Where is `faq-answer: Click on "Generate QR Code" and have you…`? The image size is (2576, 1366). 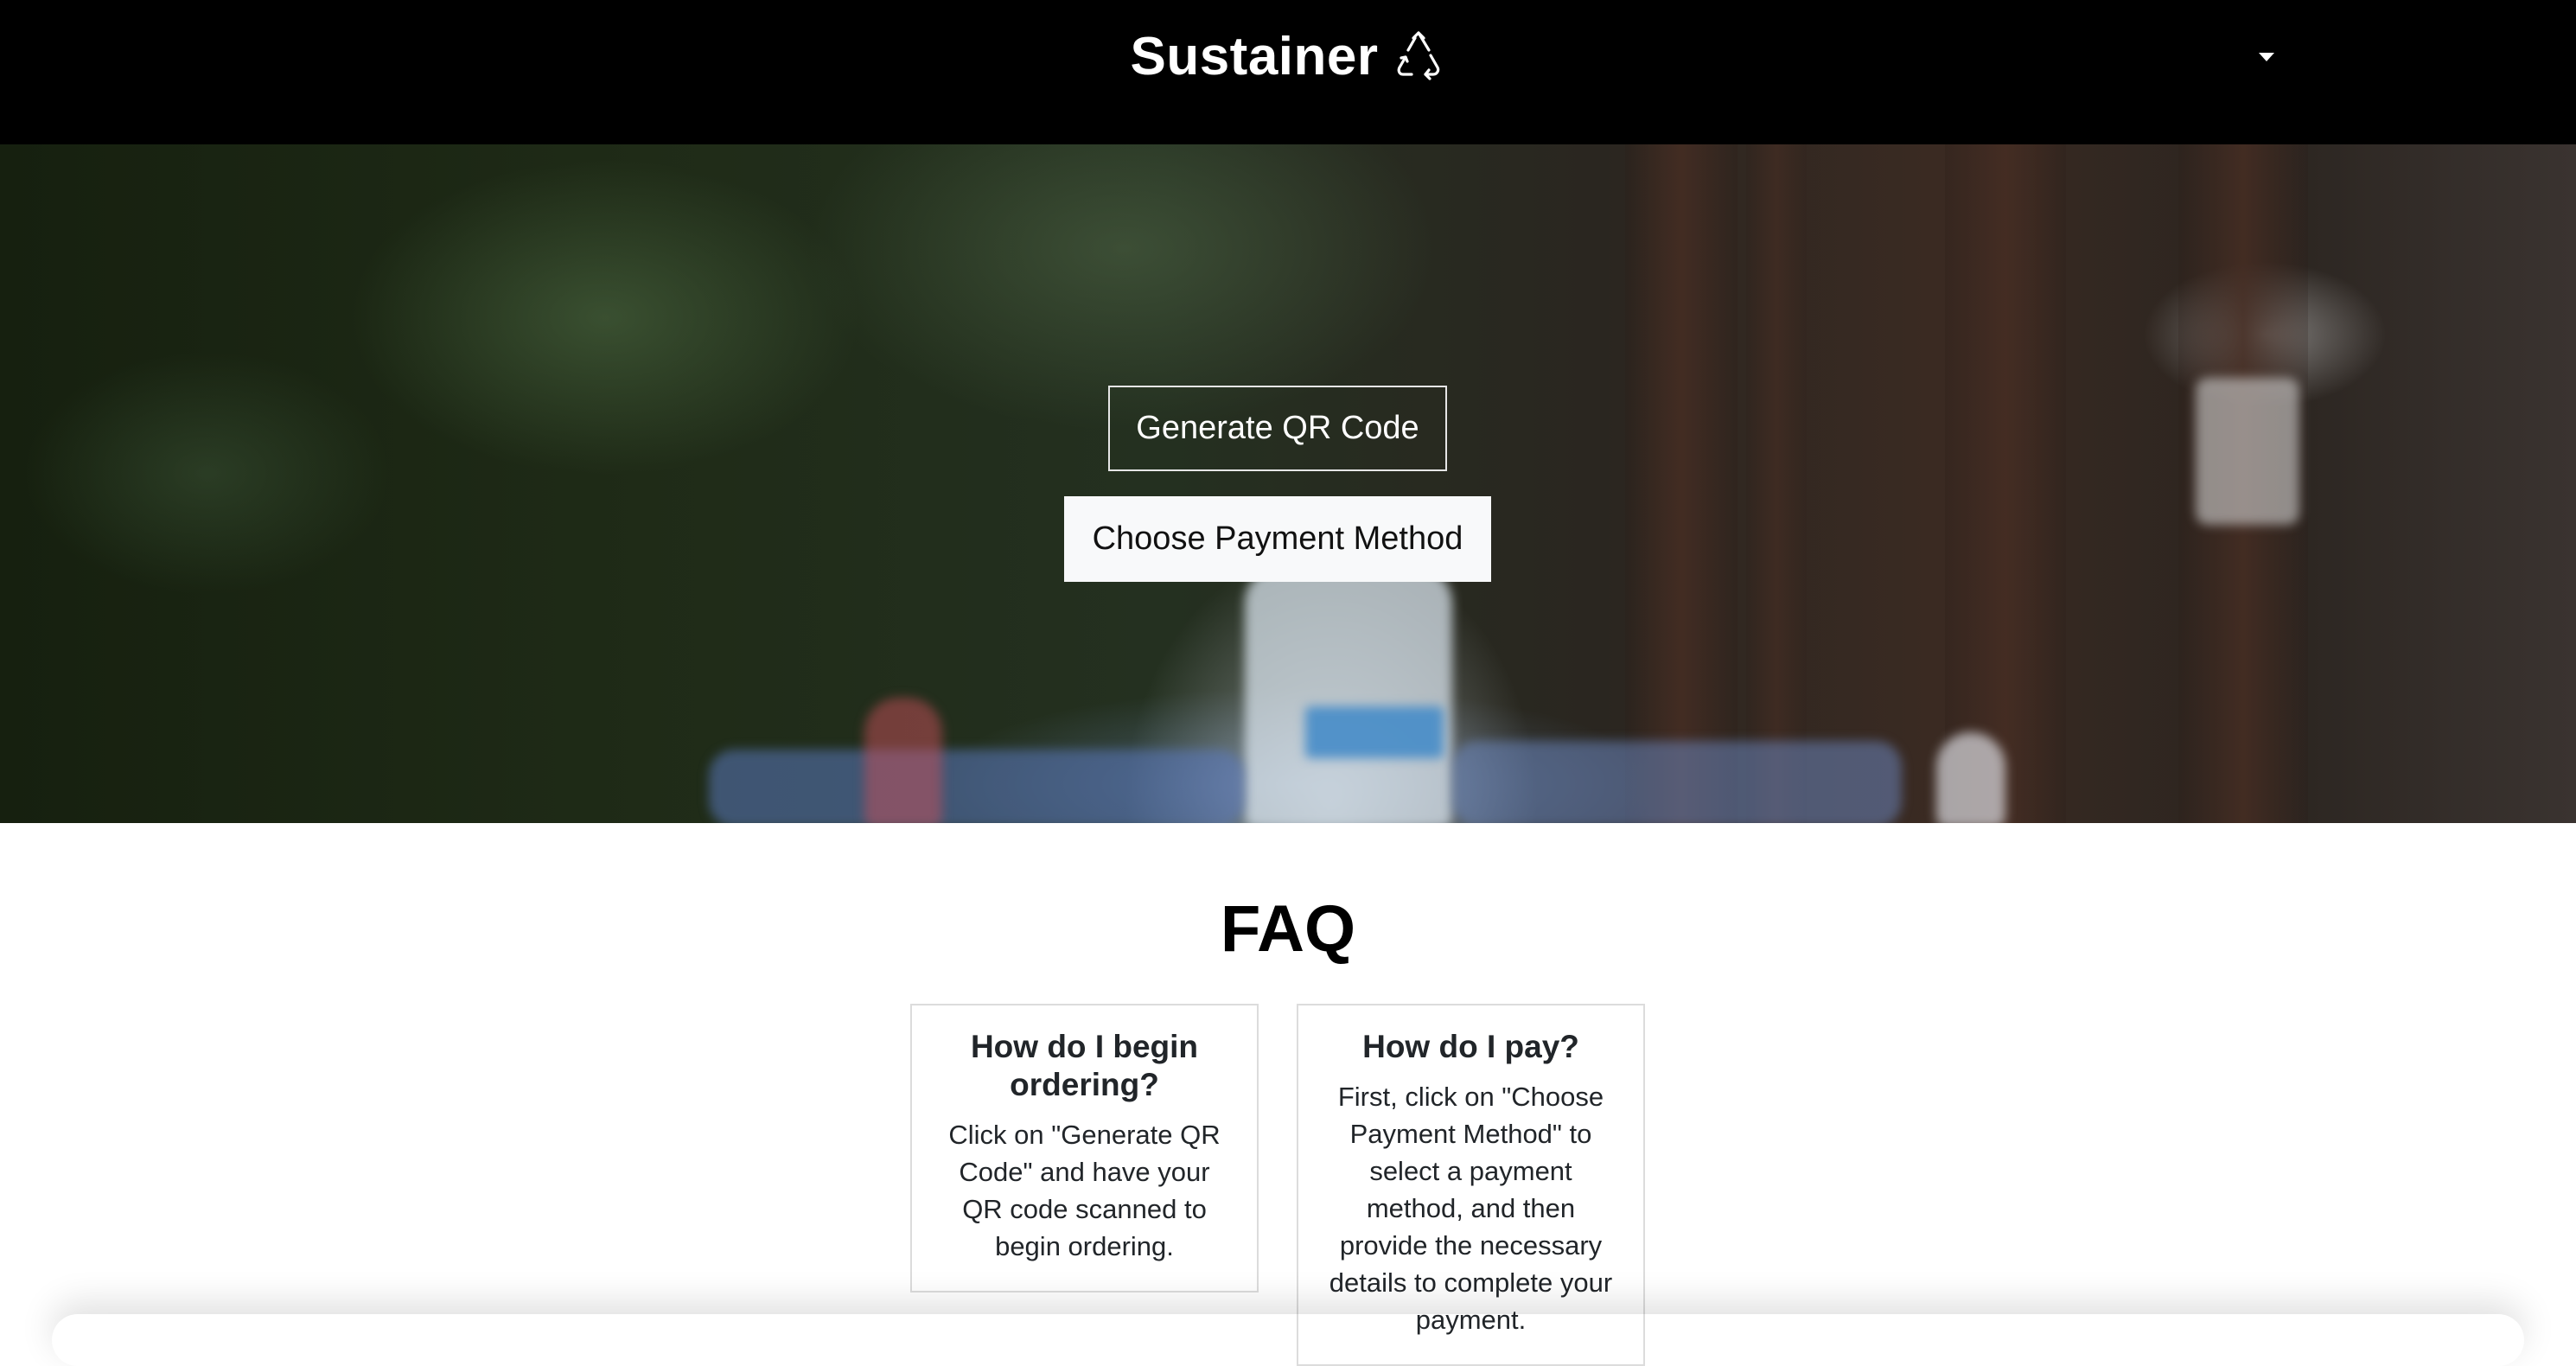
faq-answer: Click on "Generate QR Code" and have you… is located at coordinates (1084, 1190).